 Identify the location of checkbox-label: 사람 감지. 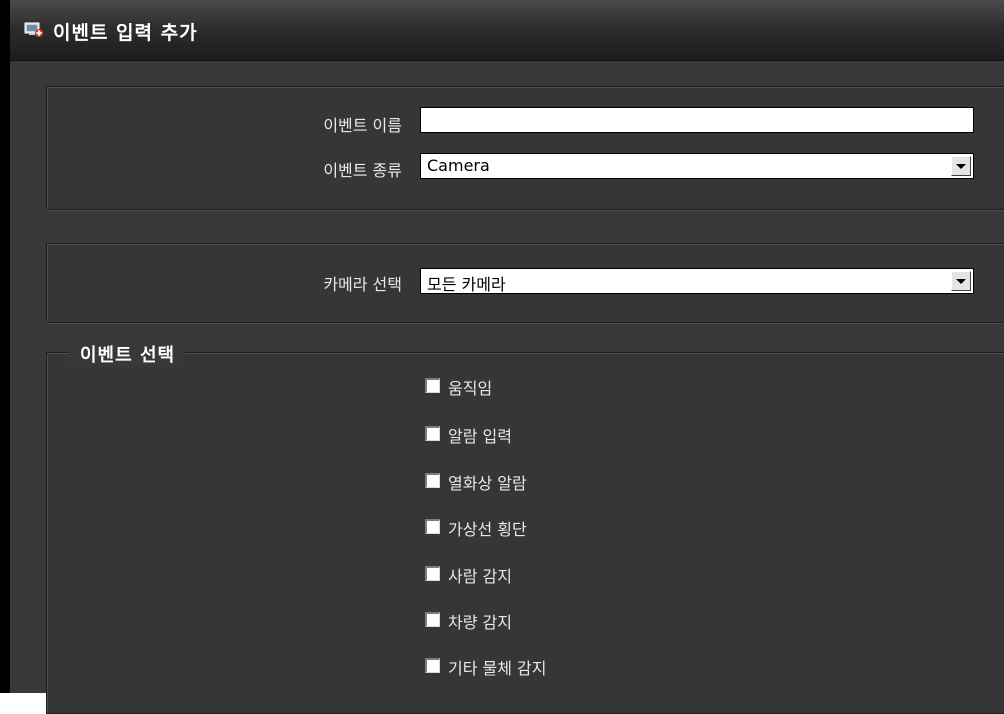
(480, 576).